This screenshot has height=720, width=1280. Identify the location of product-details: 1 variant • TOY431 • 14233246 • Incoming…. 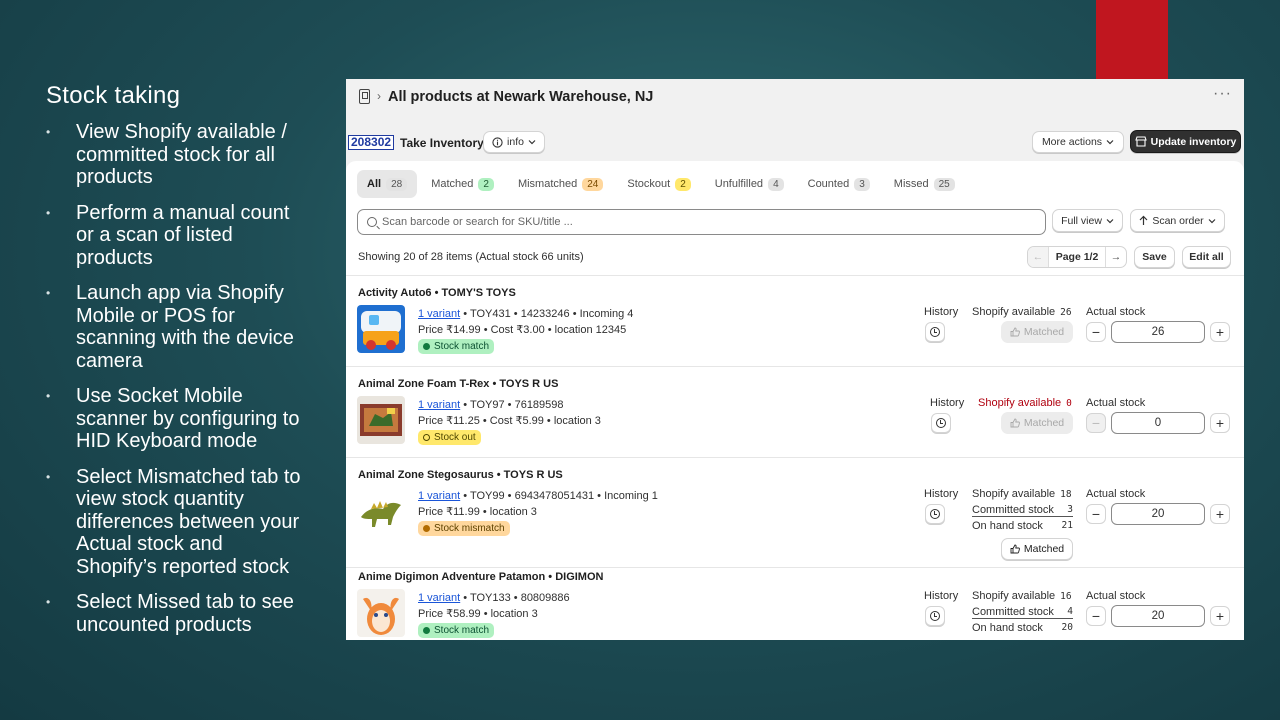
(525, 330).